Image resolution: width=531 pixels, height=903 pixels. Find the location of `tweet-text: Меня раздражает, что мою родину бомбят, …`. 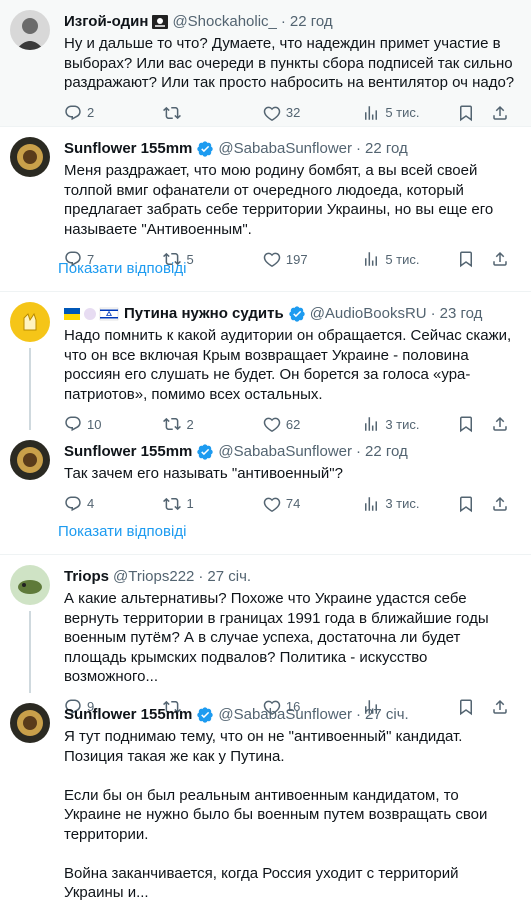

tweet-text: Меня раздражает, что мою родину бомбят, … is located at coordinates (281, 200).